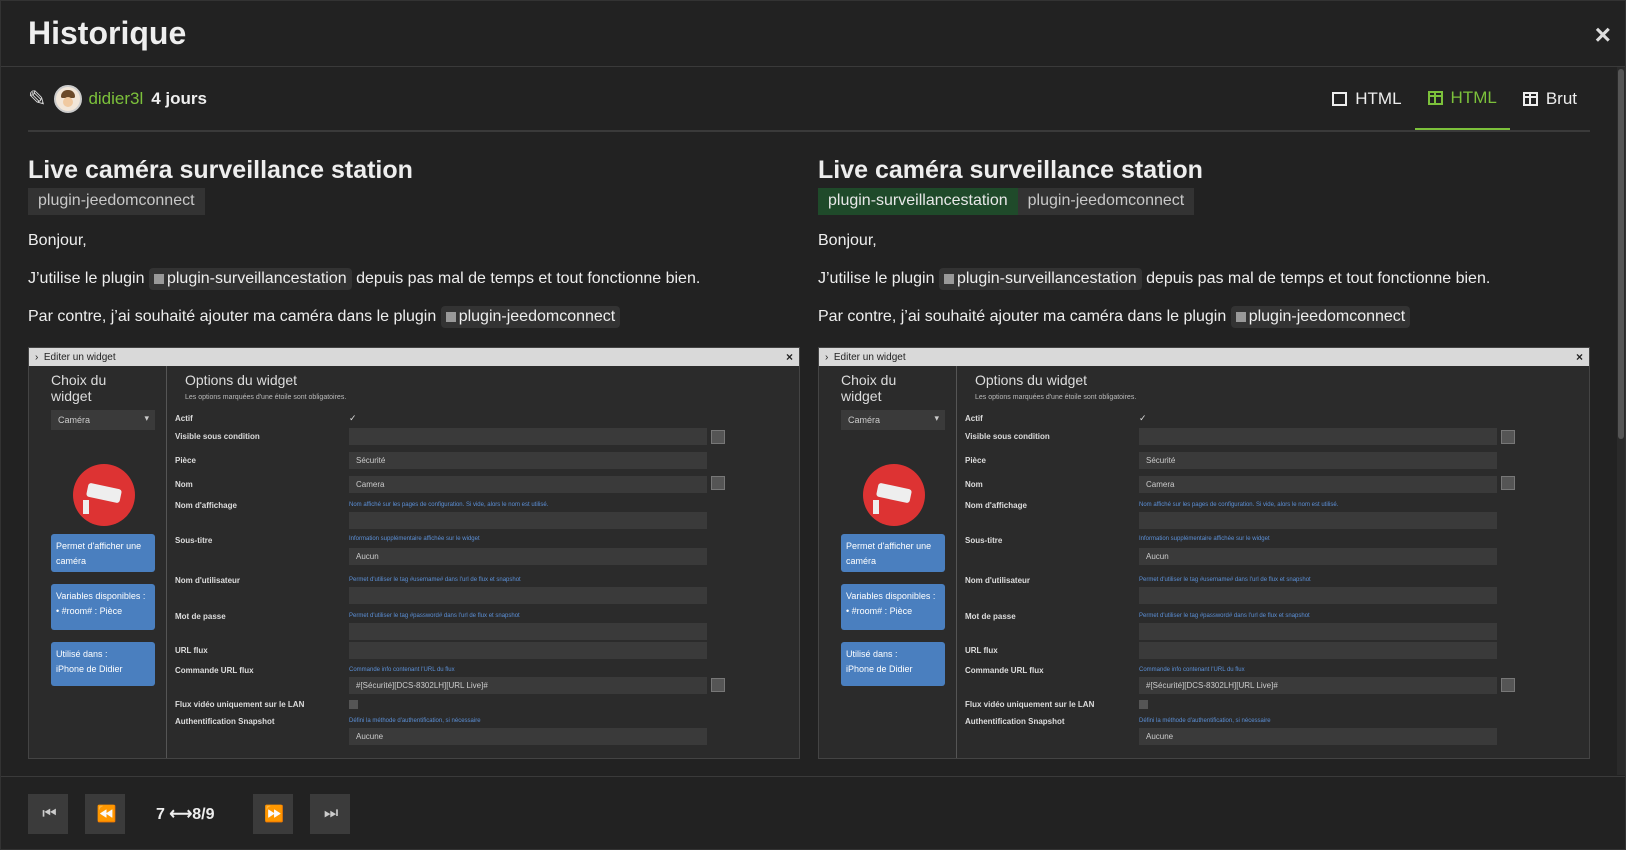  What do you see at coordinates (37, 98) in the screenshot?
I see `pencil-icon: ✎` at bounding box center [37, 98].